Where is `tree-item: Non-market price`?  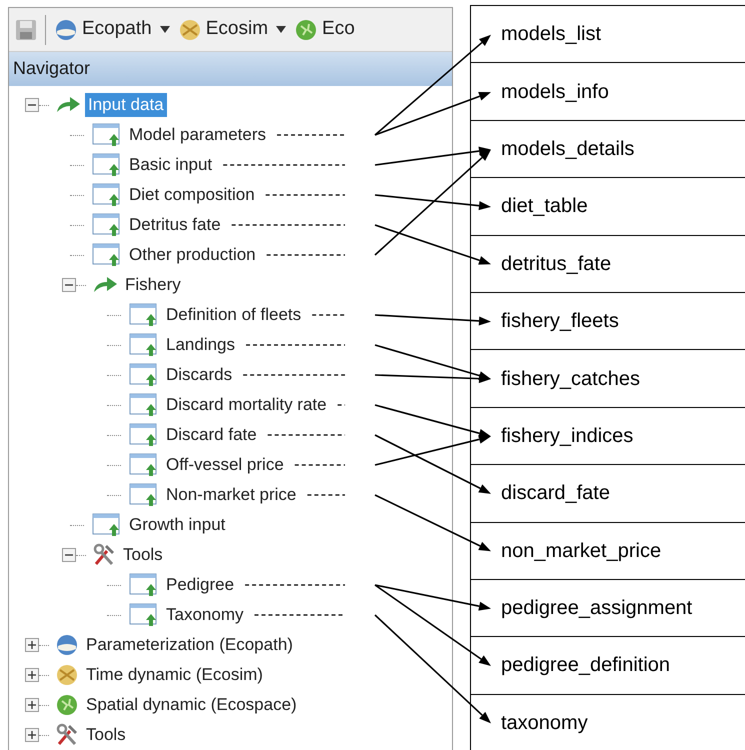
tree-item: Non-market price is located at coordinates (231, 495).